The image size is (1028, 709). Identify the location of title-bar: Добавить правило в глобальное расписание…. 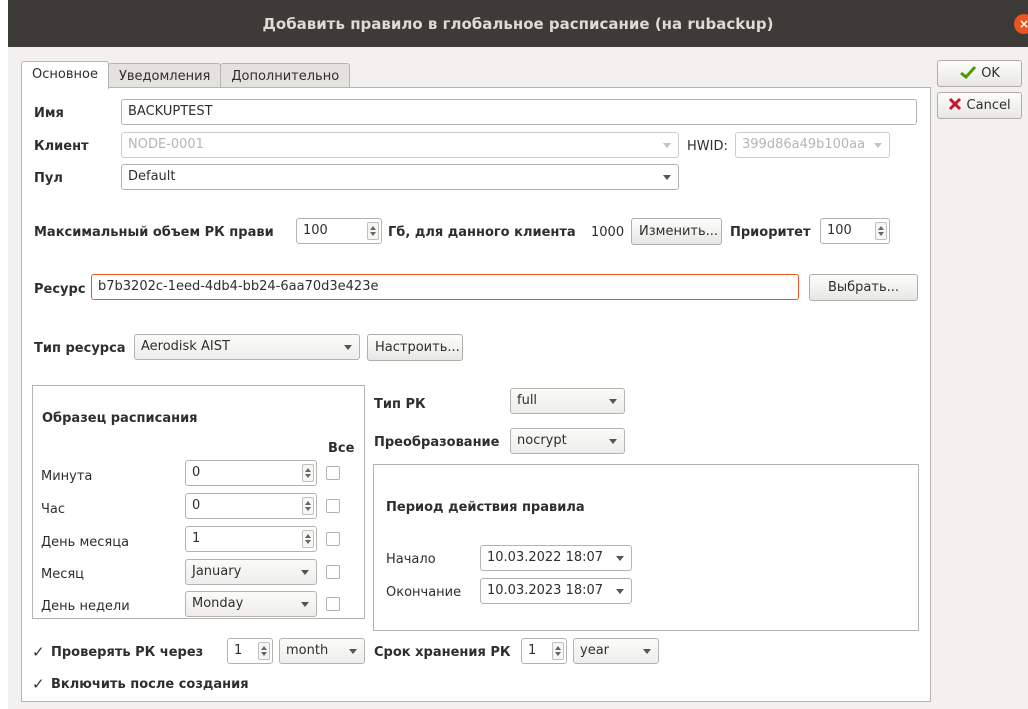
(518, 23).